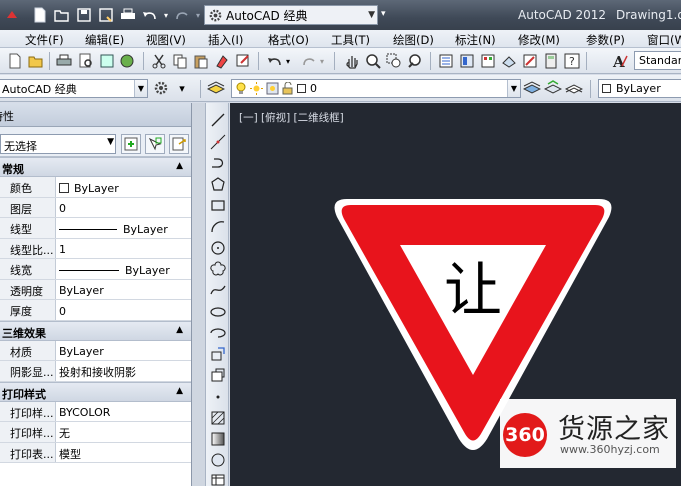 Image resolution: width=681 pixels, height=486 pixels. What do you see at coordinates (166, 40) in the screenshot?
I see `menu-view: 视图(V)` at bounding box center [166, 40].